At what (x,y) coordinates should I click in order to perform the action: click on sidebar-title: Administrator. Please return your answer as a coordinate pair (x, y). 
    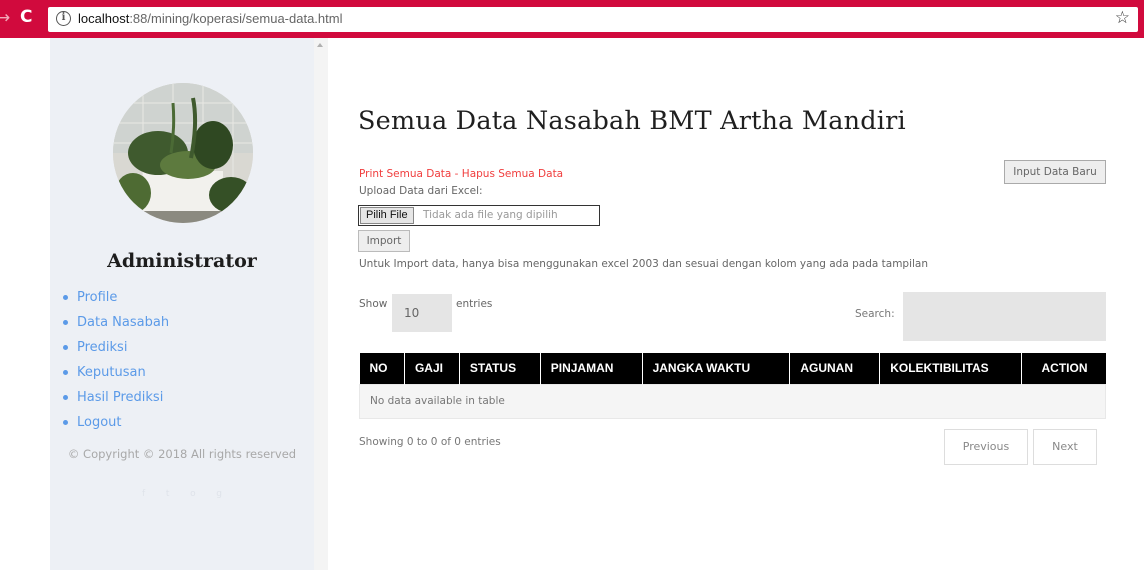
    Looking at the image, I should click on (182, 261).